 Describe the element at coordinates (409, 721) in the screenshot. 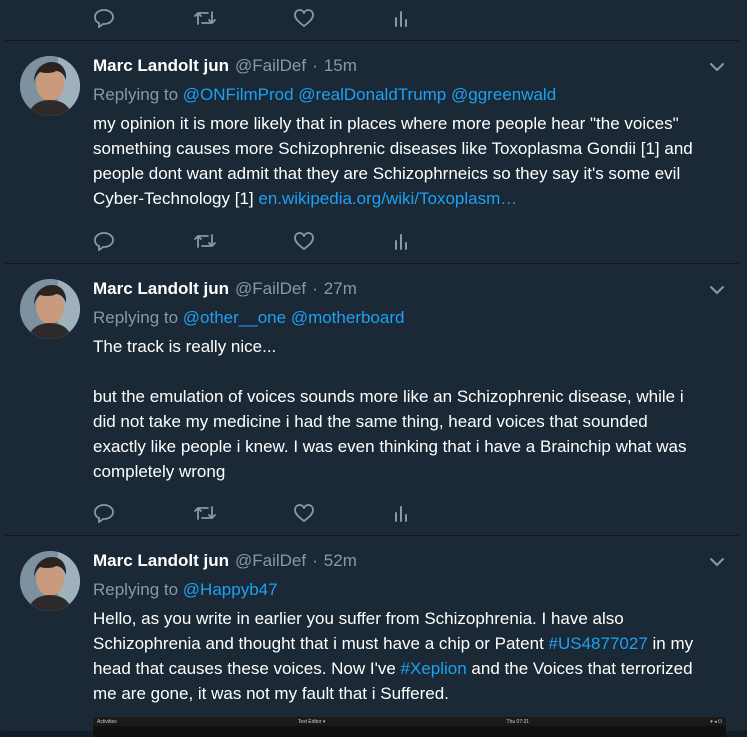

I see `screenshot-top-bar: Activities Text Editor ▾ Thu 07:31 ▾ ◂ ⏻` at that location.